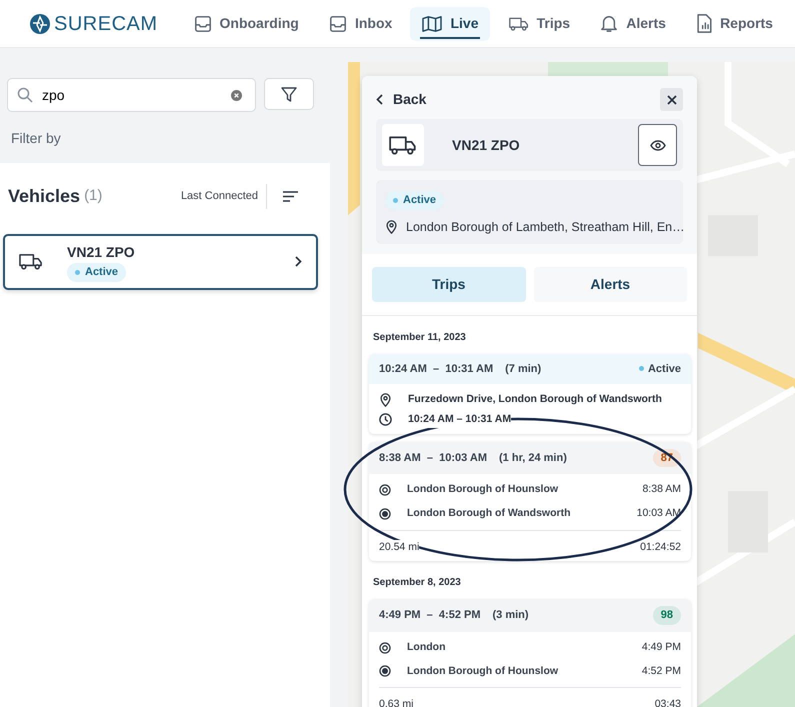  I want to click on eye-icon, so click(658, 145).